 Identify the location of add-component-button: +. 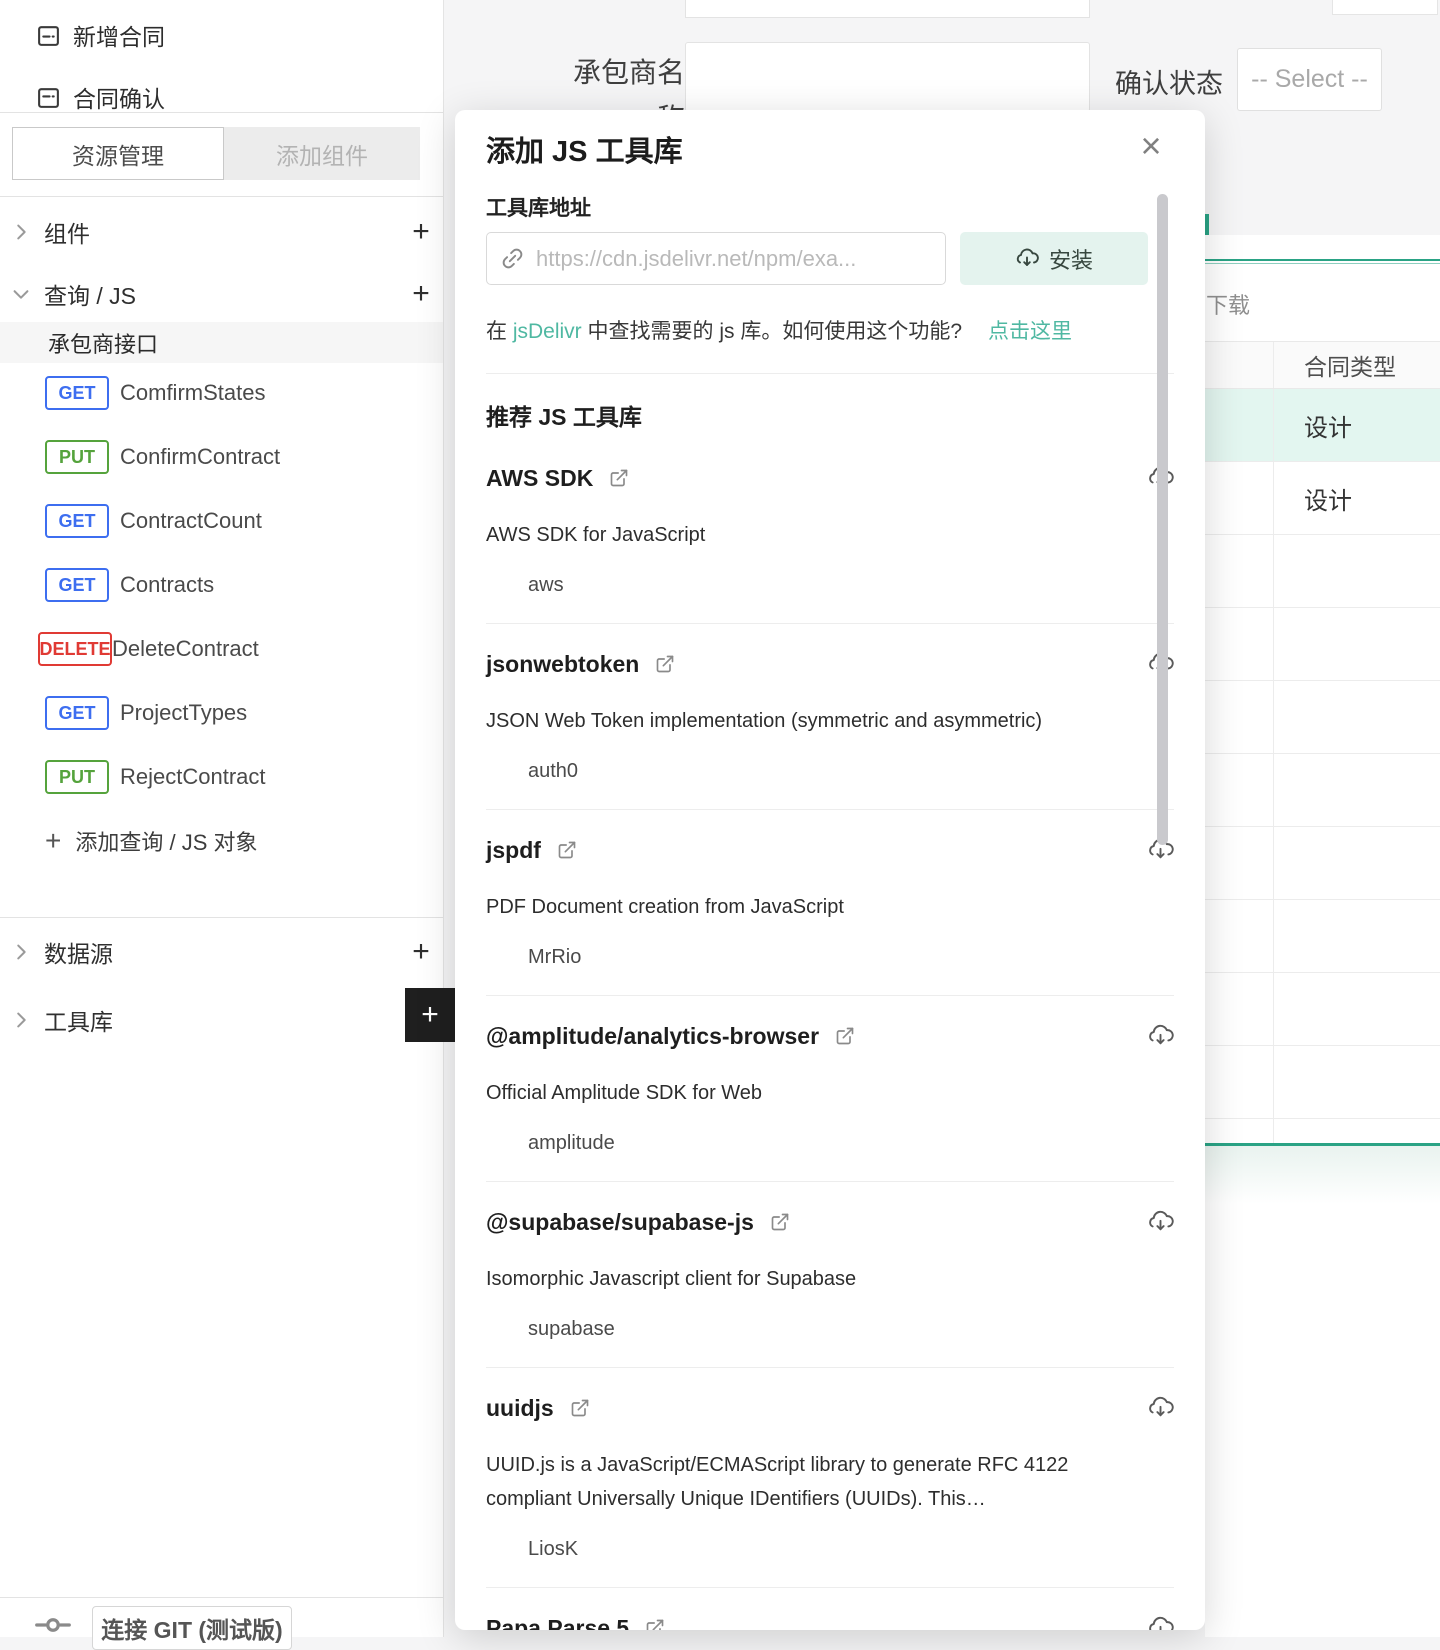
(421, 232).